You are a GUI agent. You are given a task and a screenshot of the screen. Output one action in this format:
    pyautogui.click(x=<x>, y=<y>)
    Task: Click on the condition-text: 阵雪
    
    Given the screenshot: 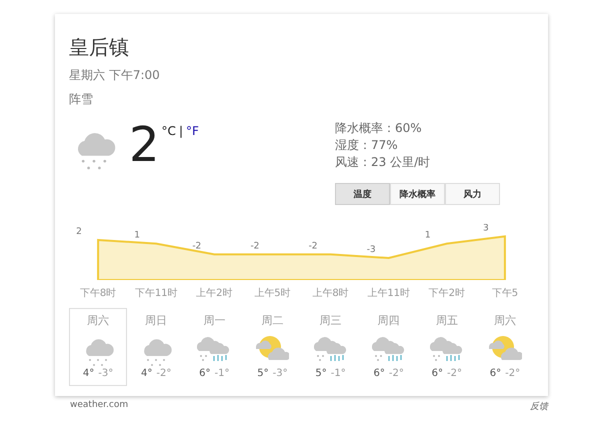 What is the action you would take?
    pyautogui.click(x=81, y=99)
    